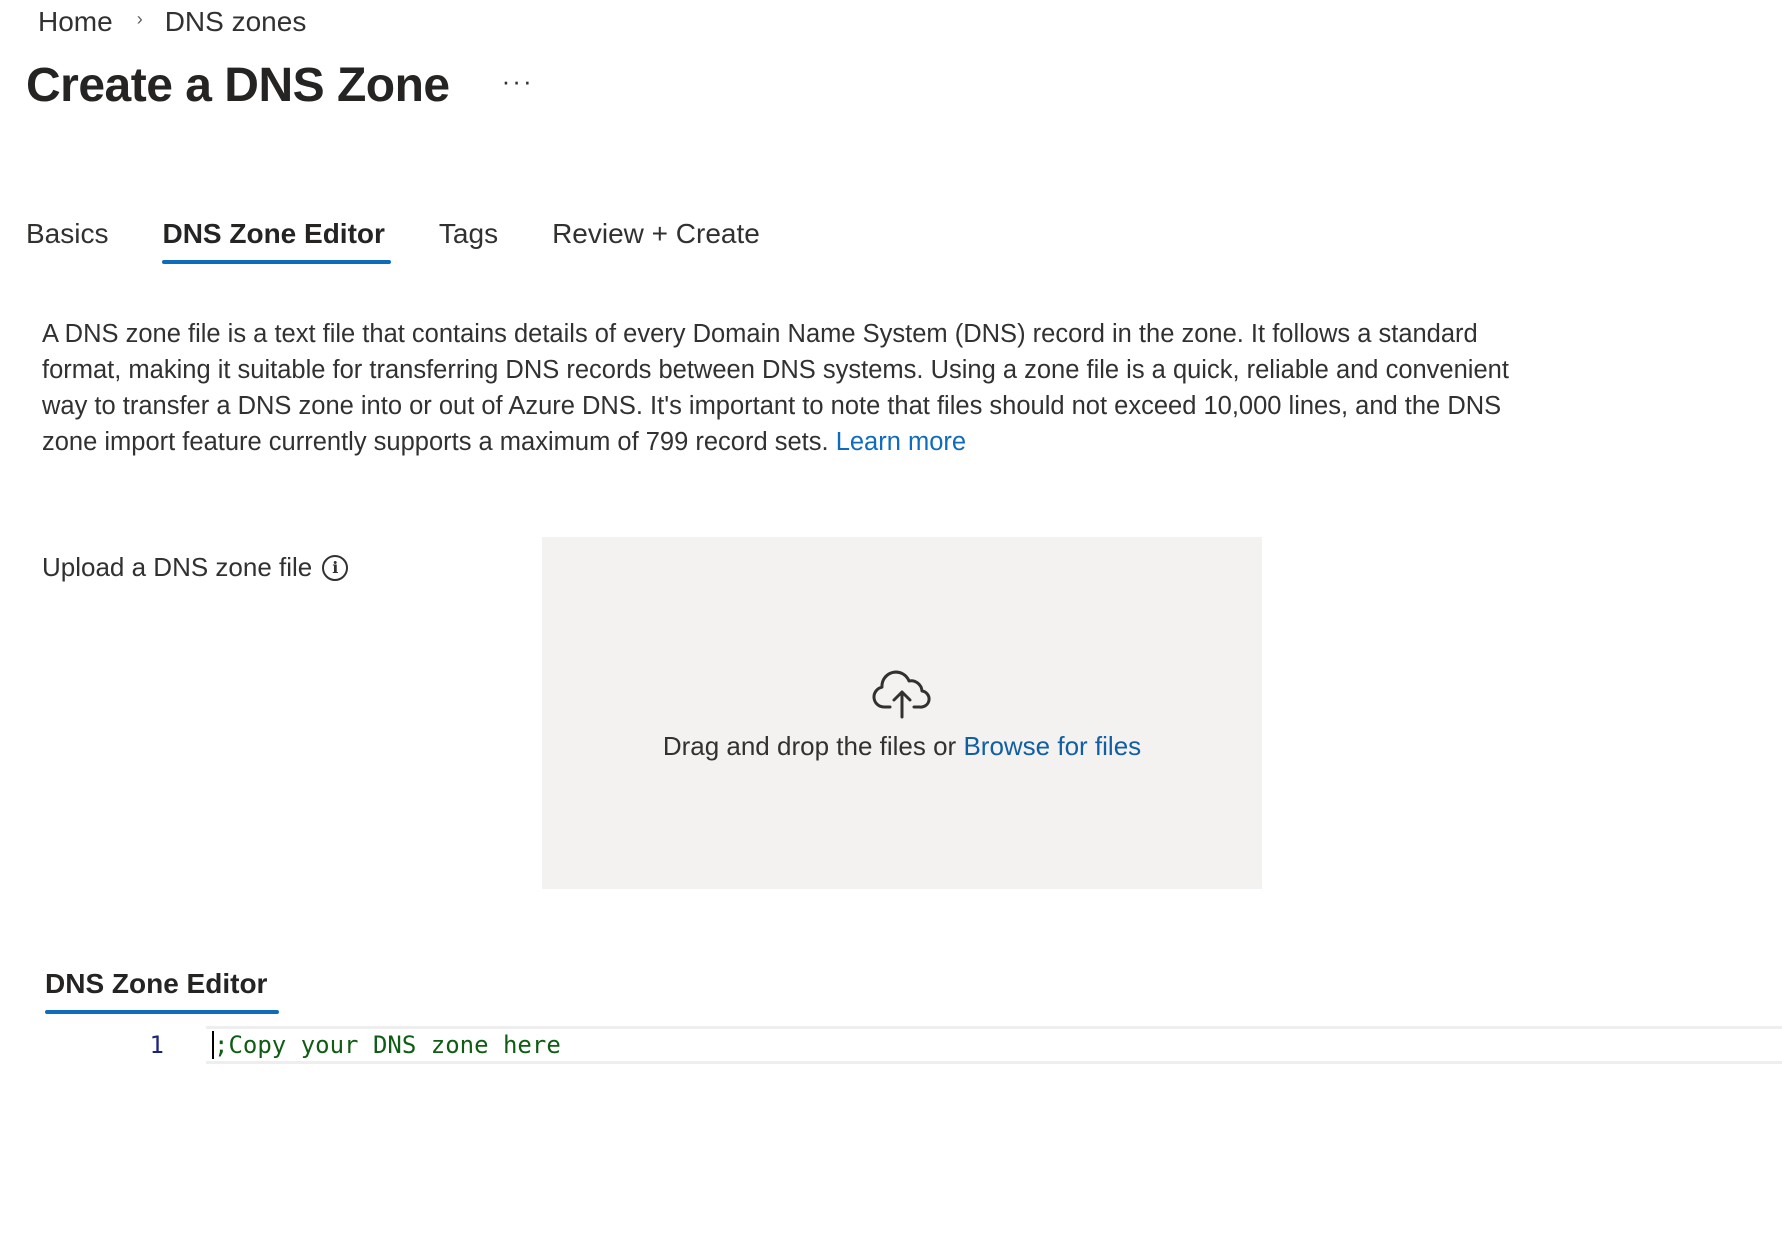 This screenshot has height=1240, width=1782. I want to click on tab-tags: Tags, so click(468, 241).